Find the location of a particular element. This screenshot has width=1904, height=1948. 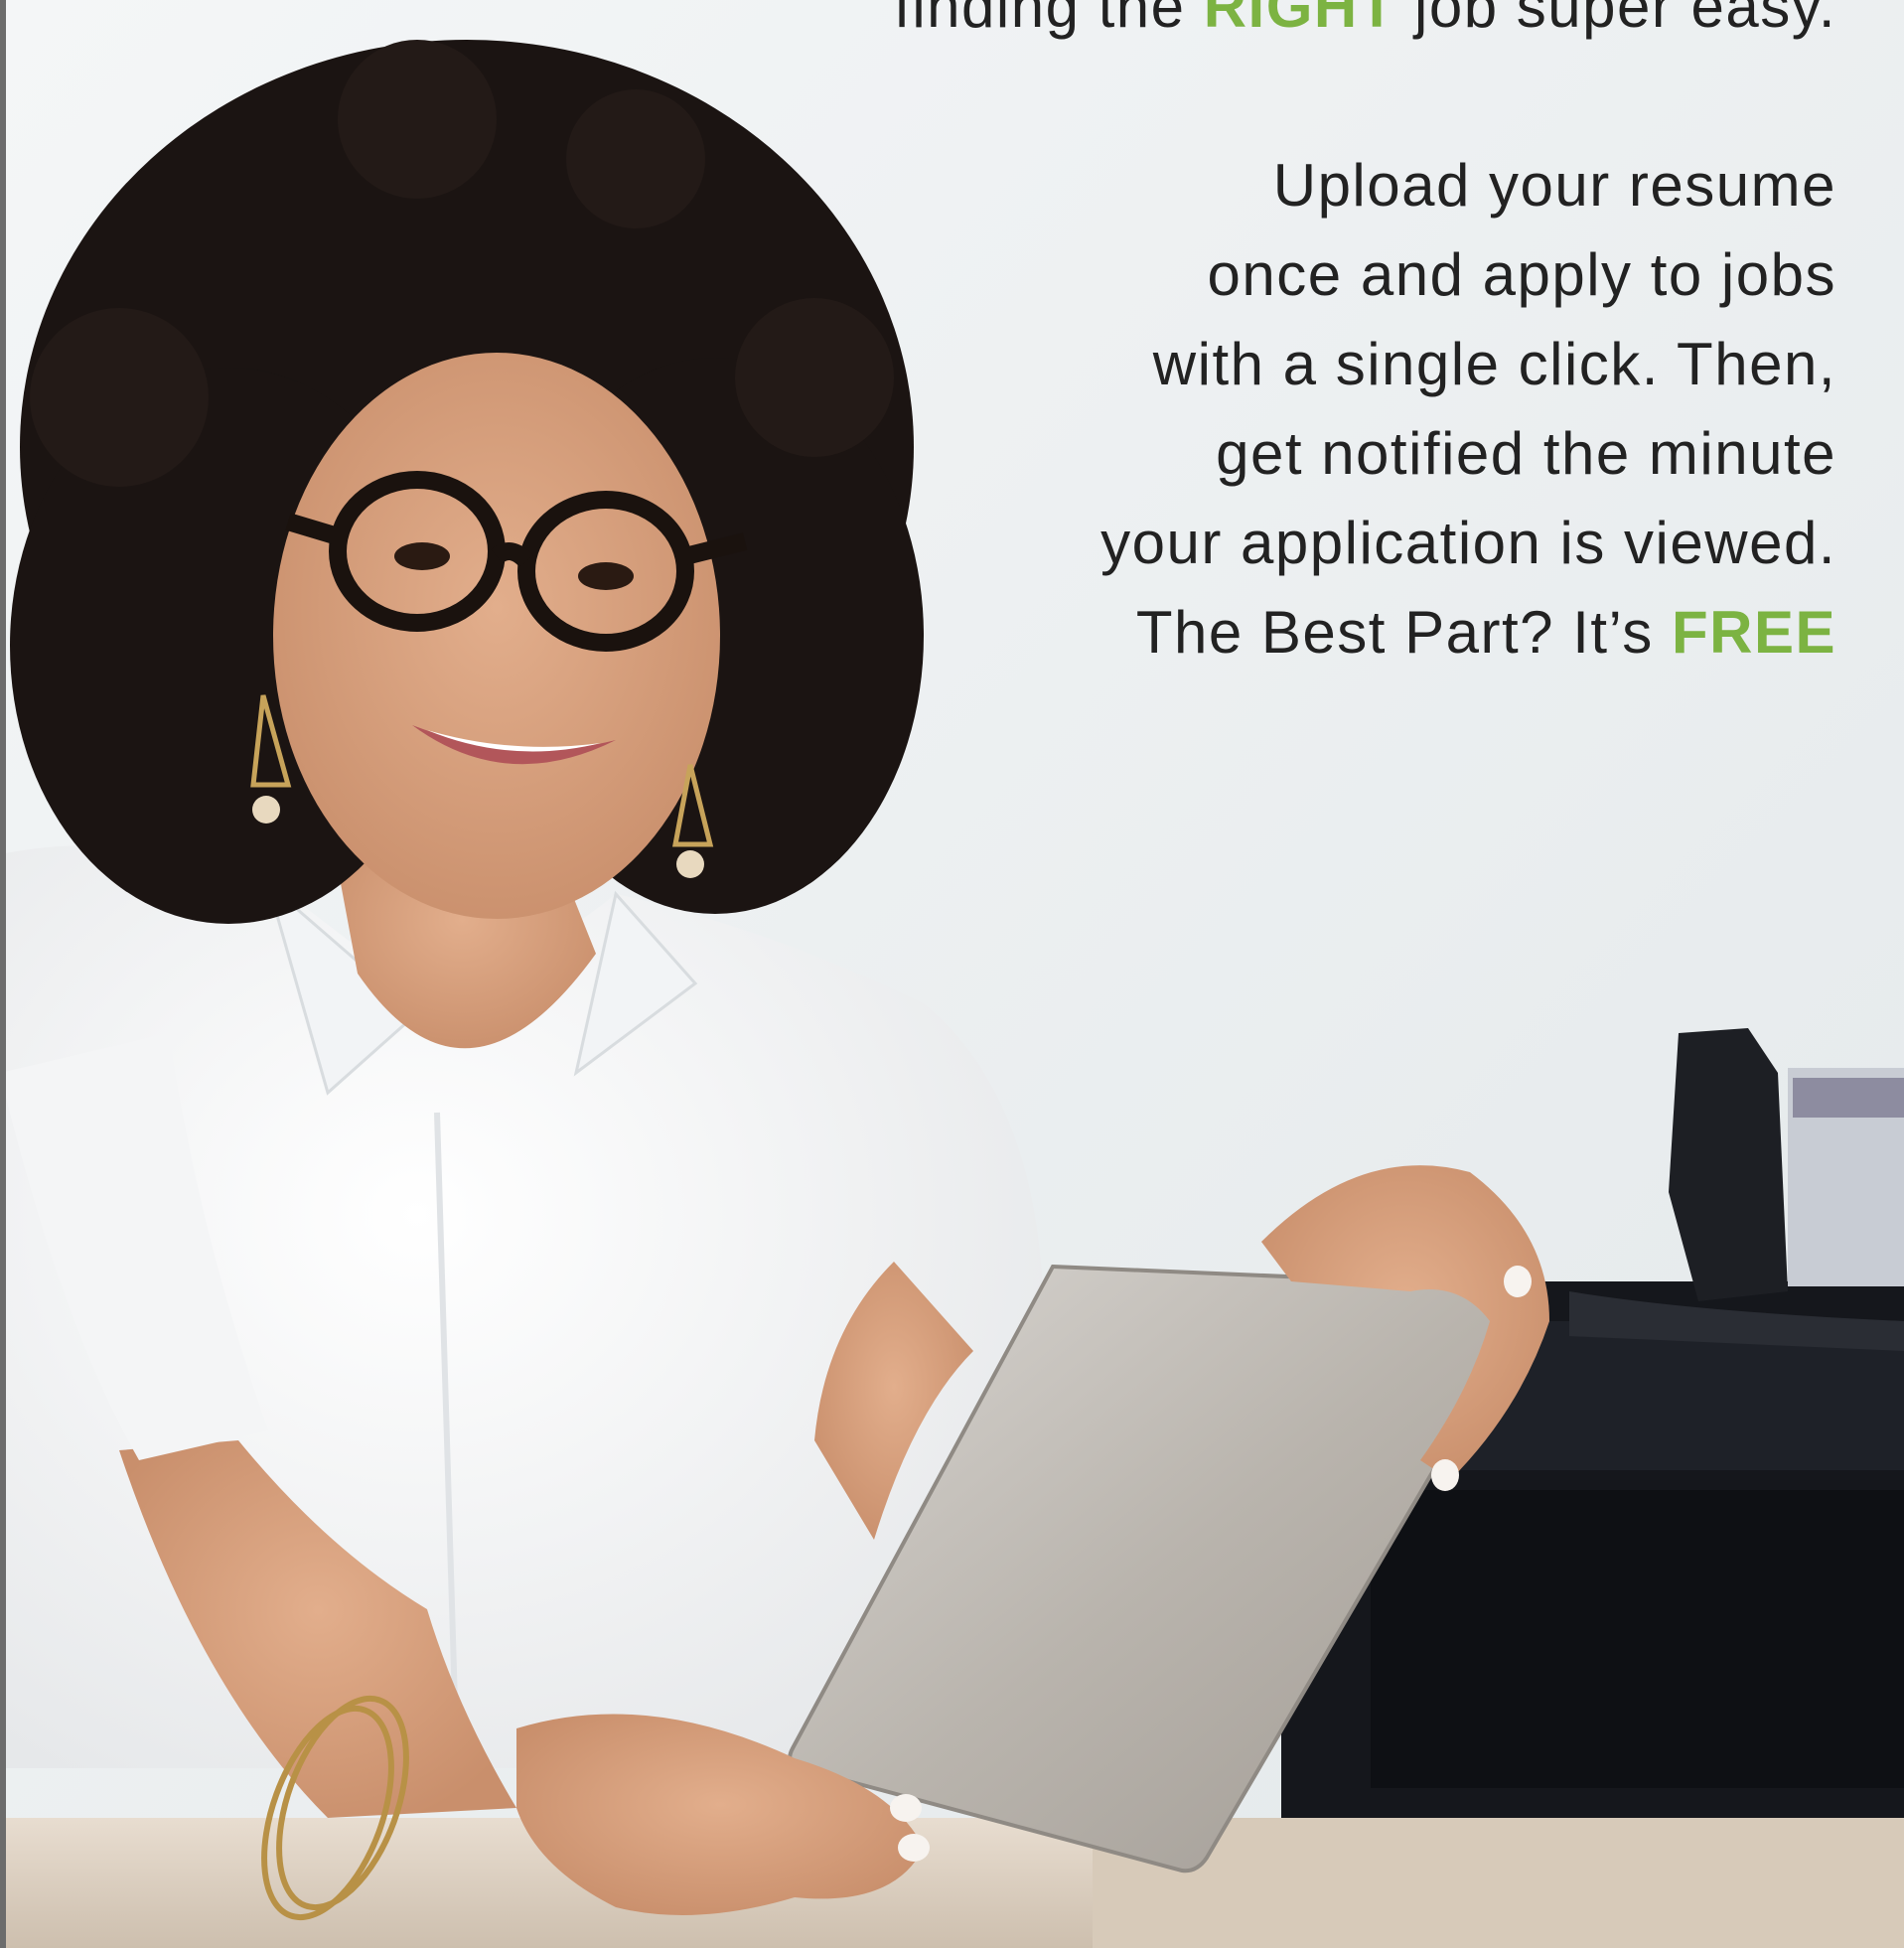

body-line-3: with a single click. Then, is located at coordinates (1494, 364).